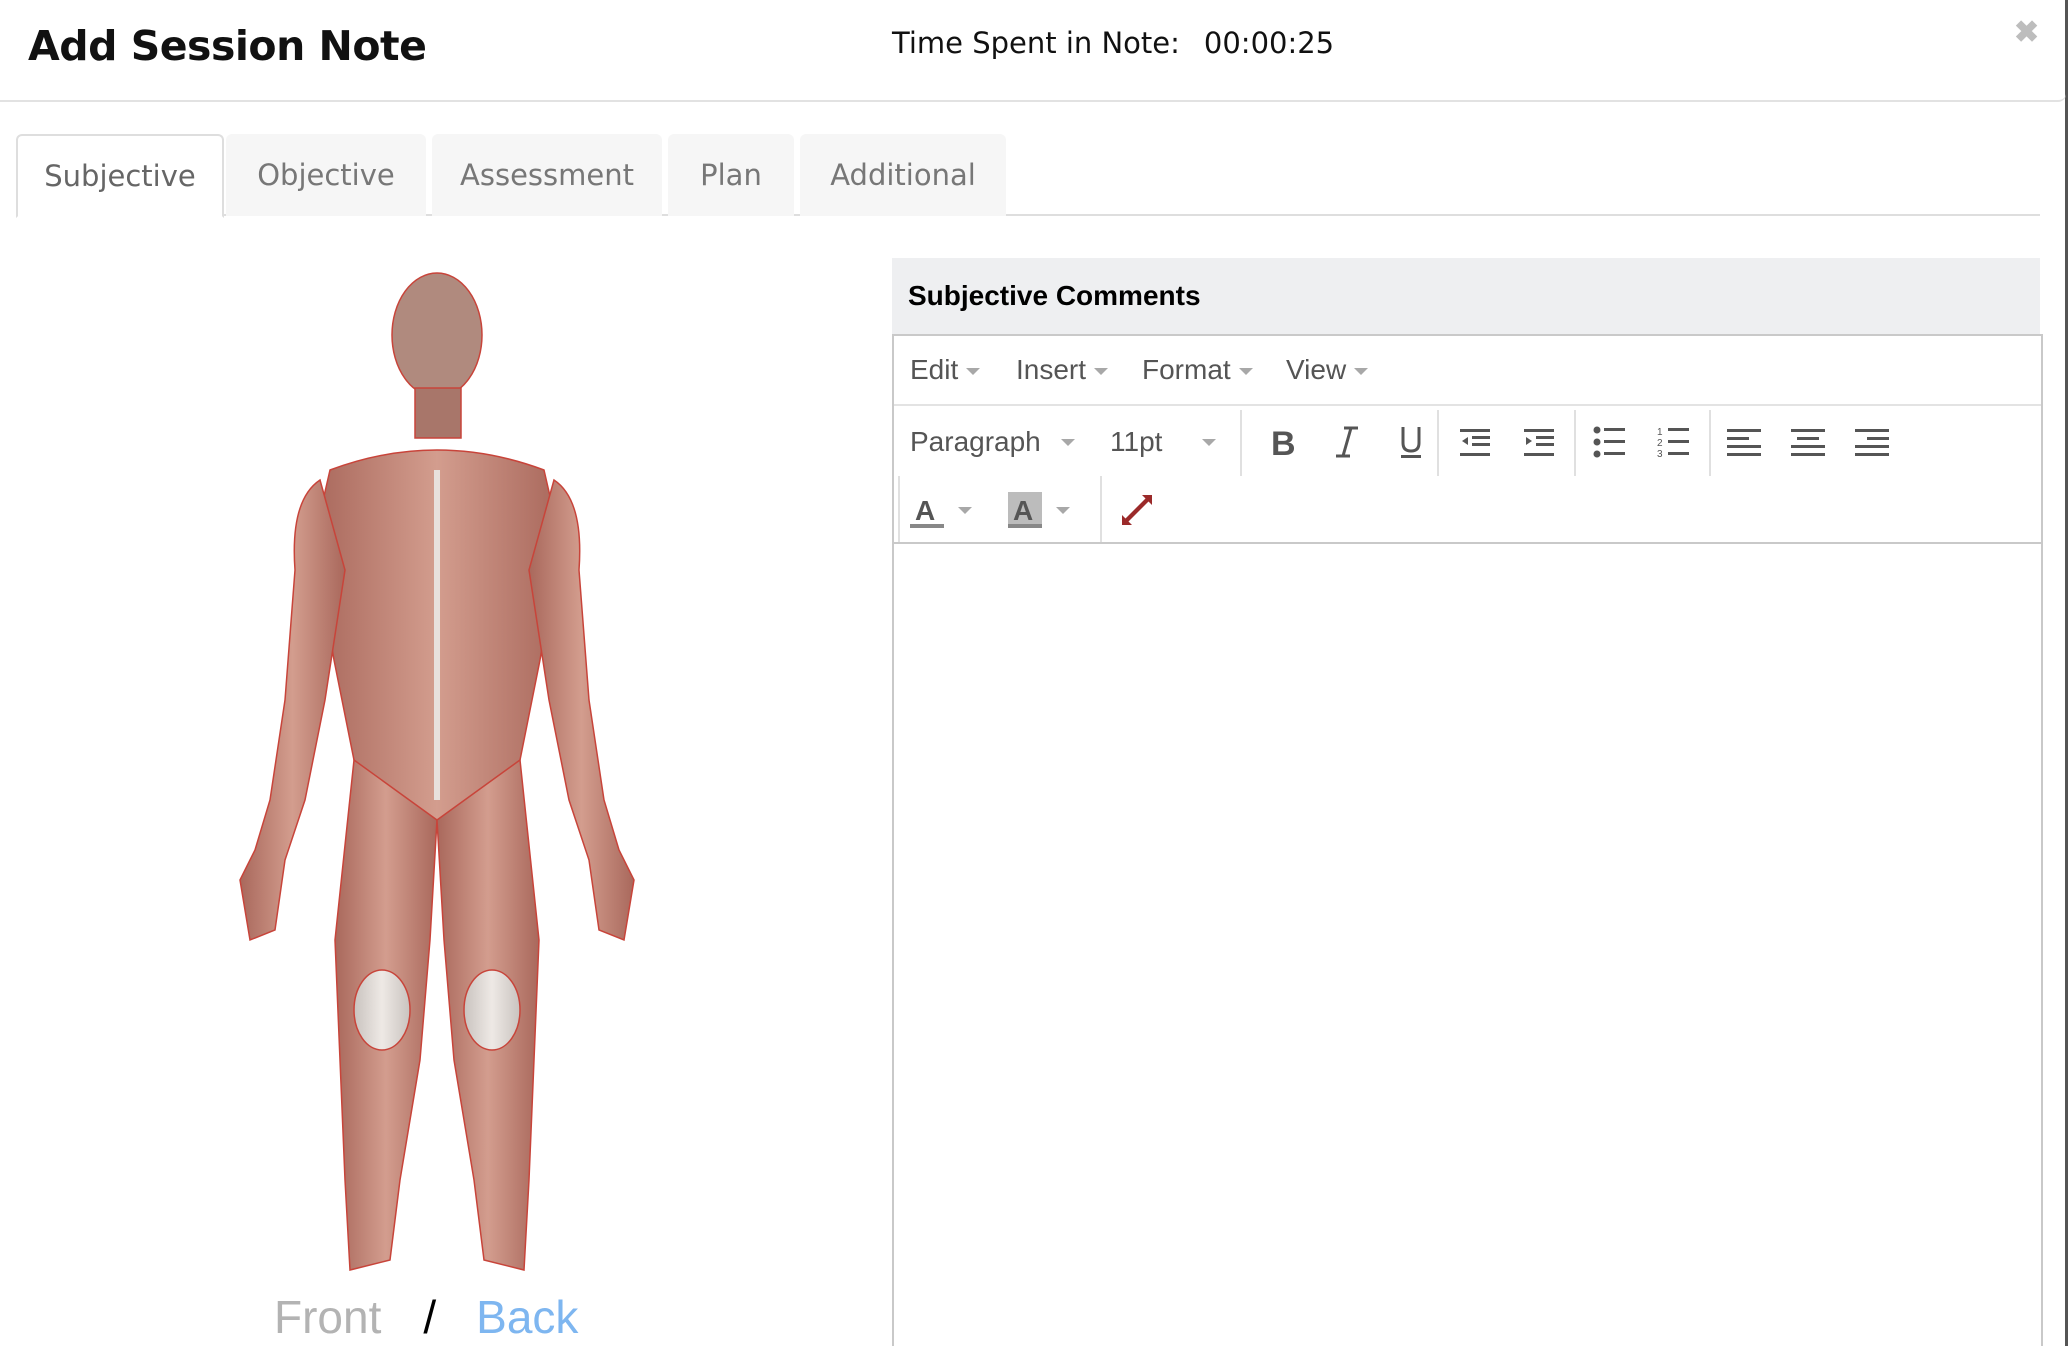 This screenshot has width=2072, height=1346. What do you see at coordinates (1048, 510) in the screenshot?
I see `background-color-button: A` at bounding box center [1048, 510].